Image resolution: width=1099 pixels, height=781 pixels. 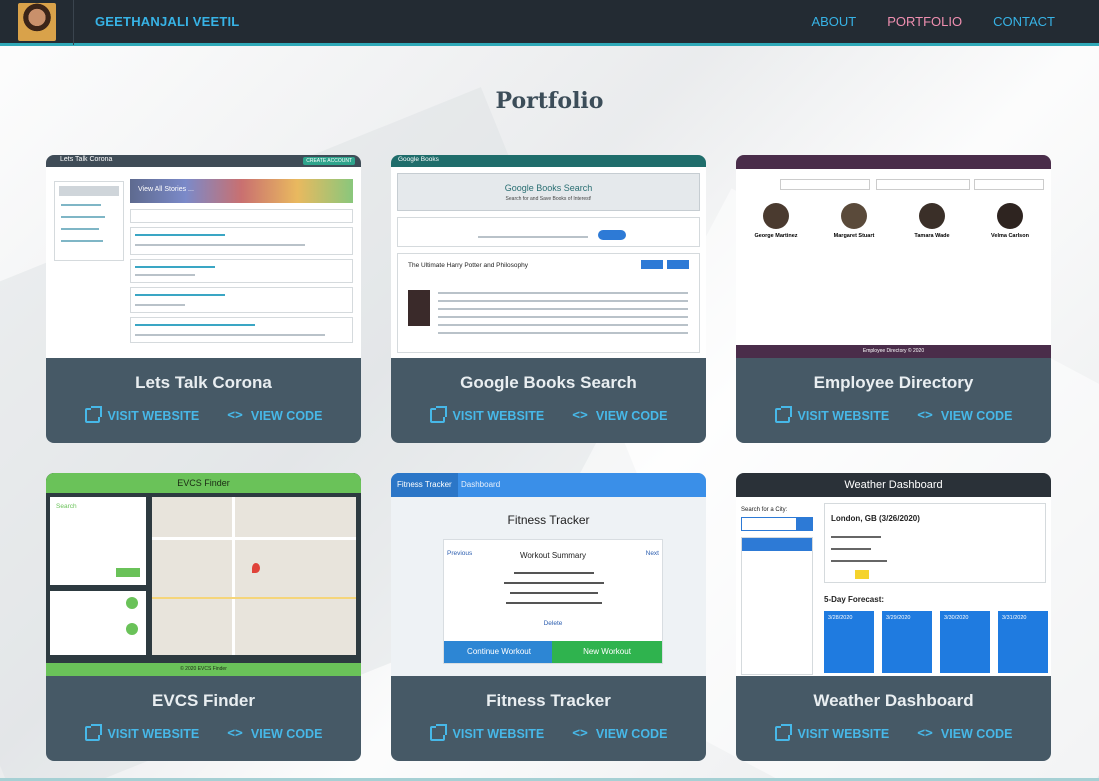 What do you see at coordinates (893, 162) in the screenshot?
I see `thumb-header` at bounding box center [893, 162].